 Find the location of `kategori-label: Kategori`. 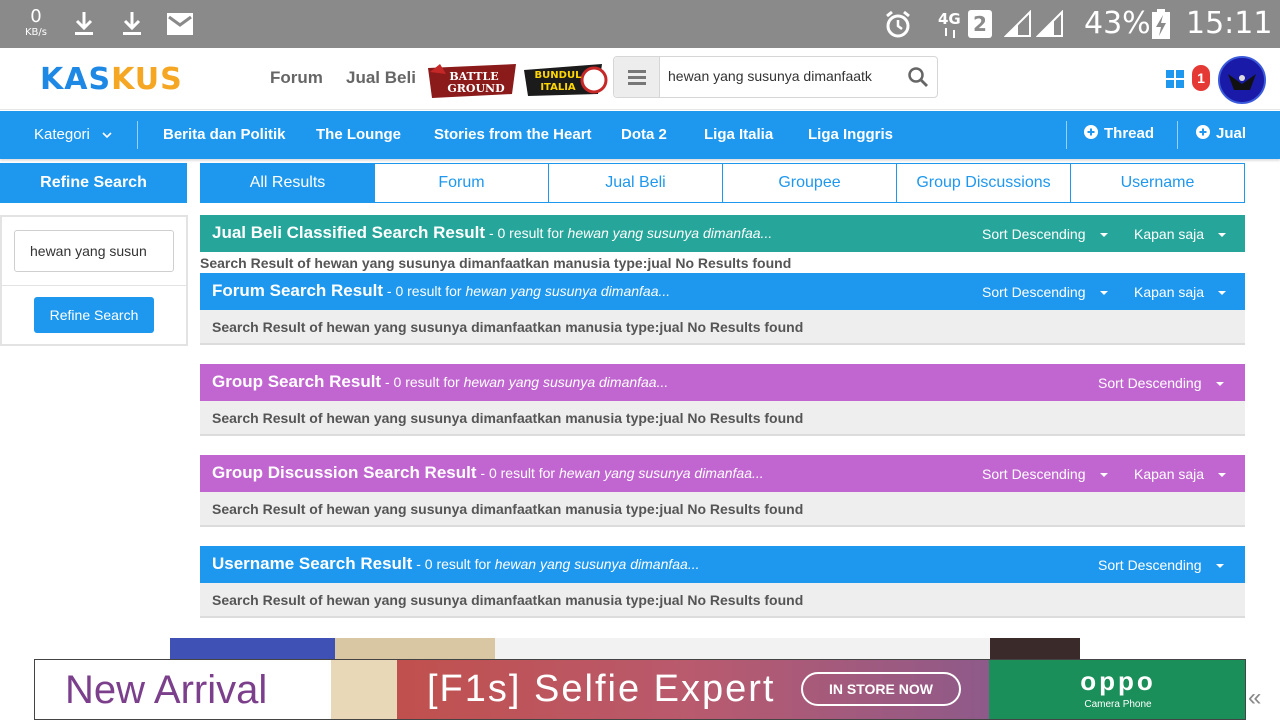

kategori-label: Kategori is located at coordinates (62, 134).